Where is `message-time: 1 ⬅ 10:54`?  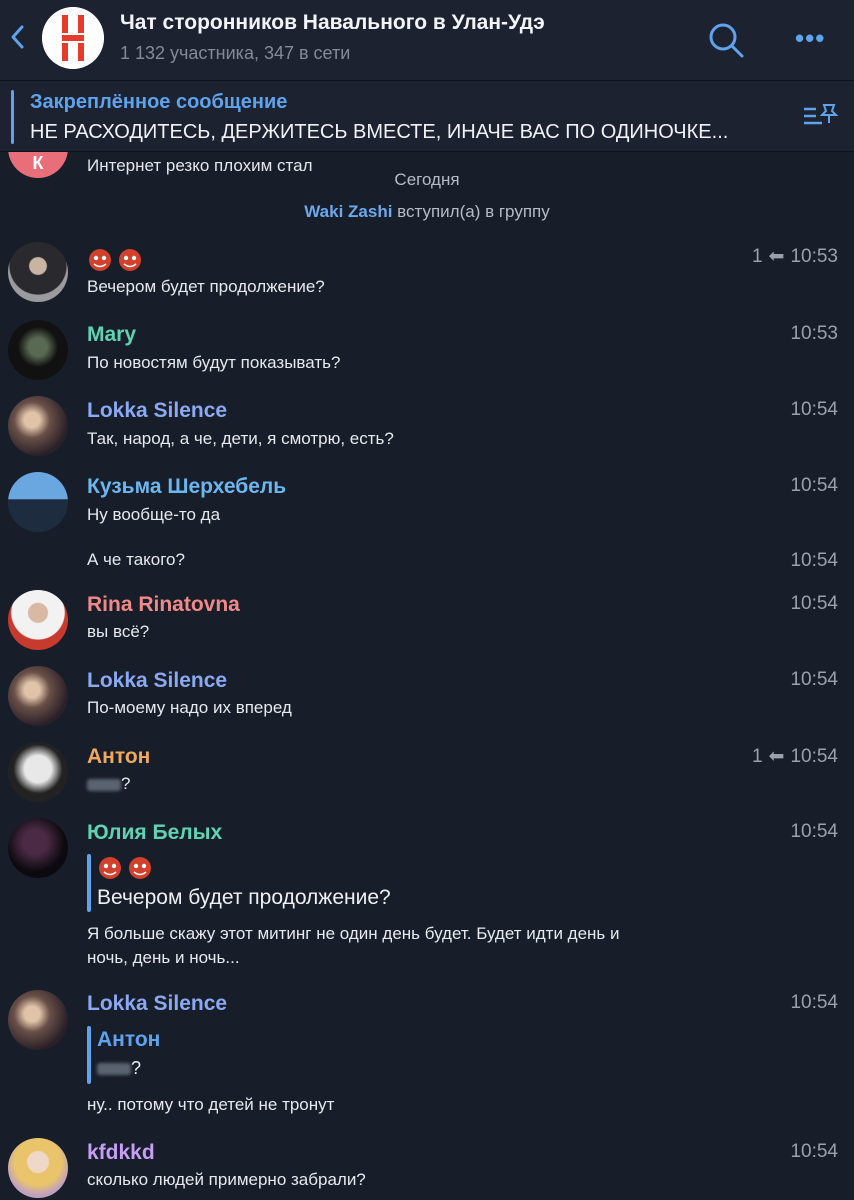
message-time: 1 ⬅ 10:54 is located at coordinates (795, 756).